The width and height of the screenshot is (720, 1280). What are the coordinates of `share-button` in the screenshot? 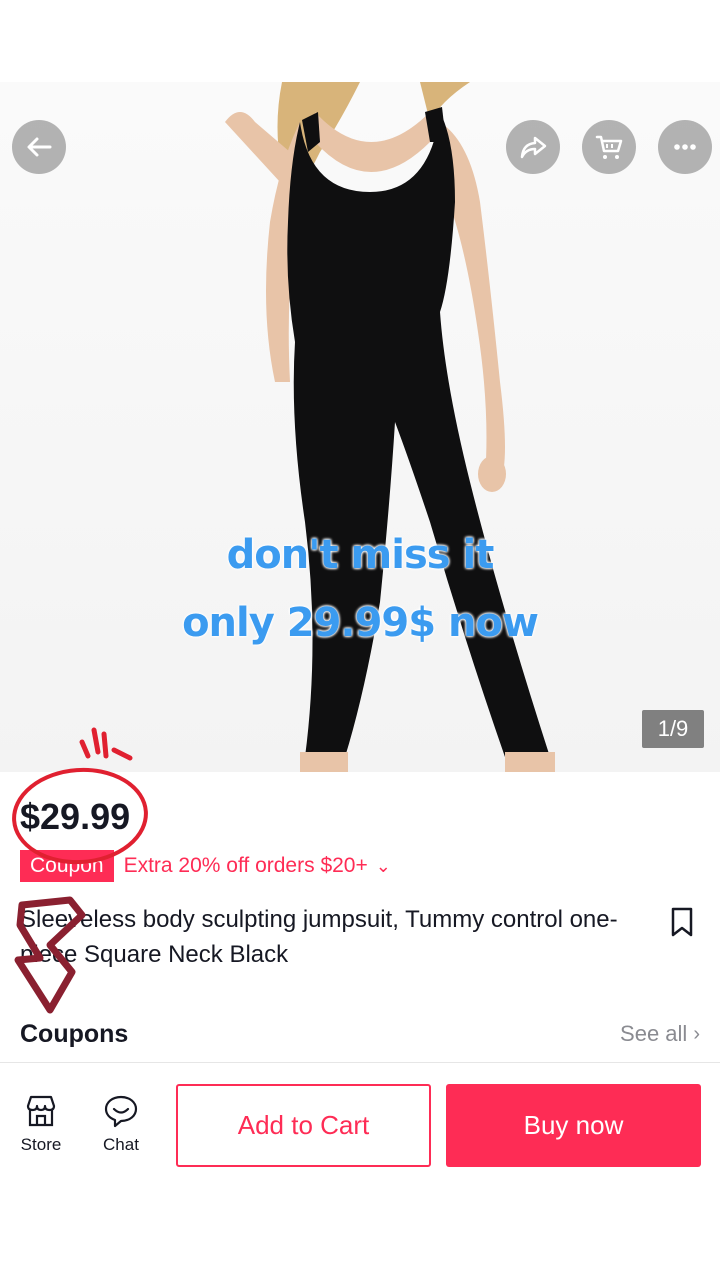 It's located at (533, 147).